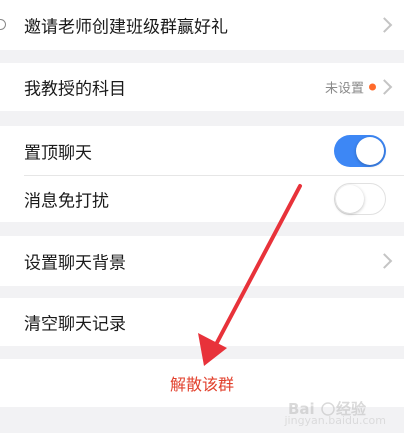  Describe the element at coordinates (75, 89) in the screenshot. I see `subject-label: 我教授的科目` at that location.